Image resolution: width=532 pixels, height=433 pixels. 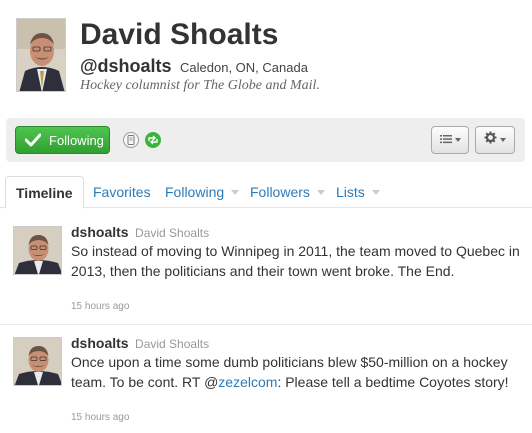 What do you see at coordinates (247, 382) in the screenshot?
I see `mention-link: zezelcom` at bounding box center [247, 382].